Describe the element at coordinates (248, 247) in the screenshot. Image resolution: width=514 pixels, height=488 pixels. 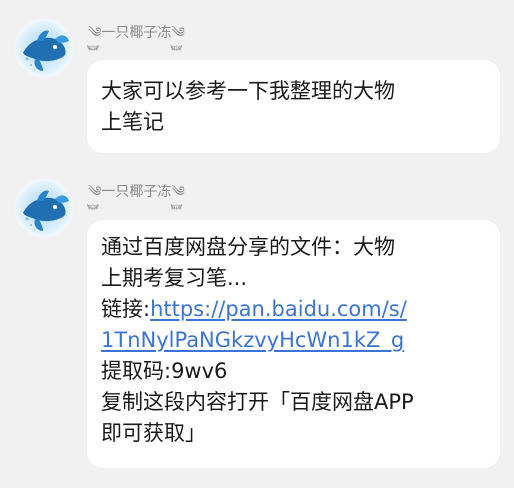
I see `share-title: 通过百度网盘分享的文件：大物` at that location.